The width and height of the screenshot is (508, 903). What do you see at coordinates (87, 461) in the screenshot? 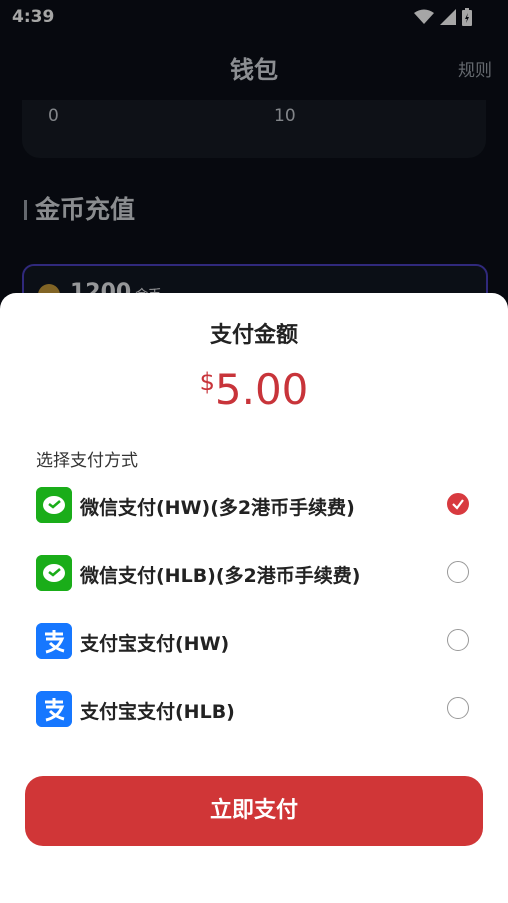
I see `choose-method-label: 选择支付方式` at bounding box center [87, 461].